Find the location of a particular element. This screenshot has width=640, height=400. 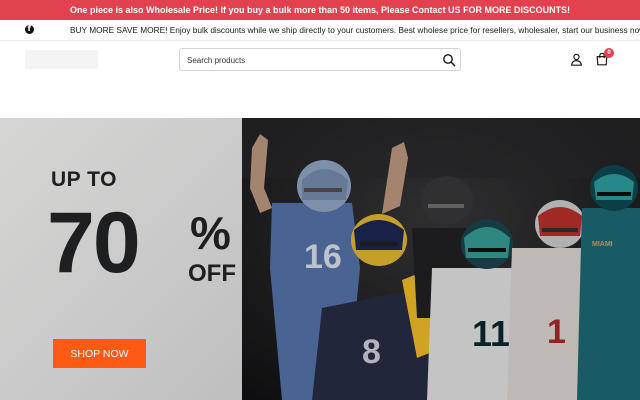

site-header: 0 is located at coordinates (320, 61).